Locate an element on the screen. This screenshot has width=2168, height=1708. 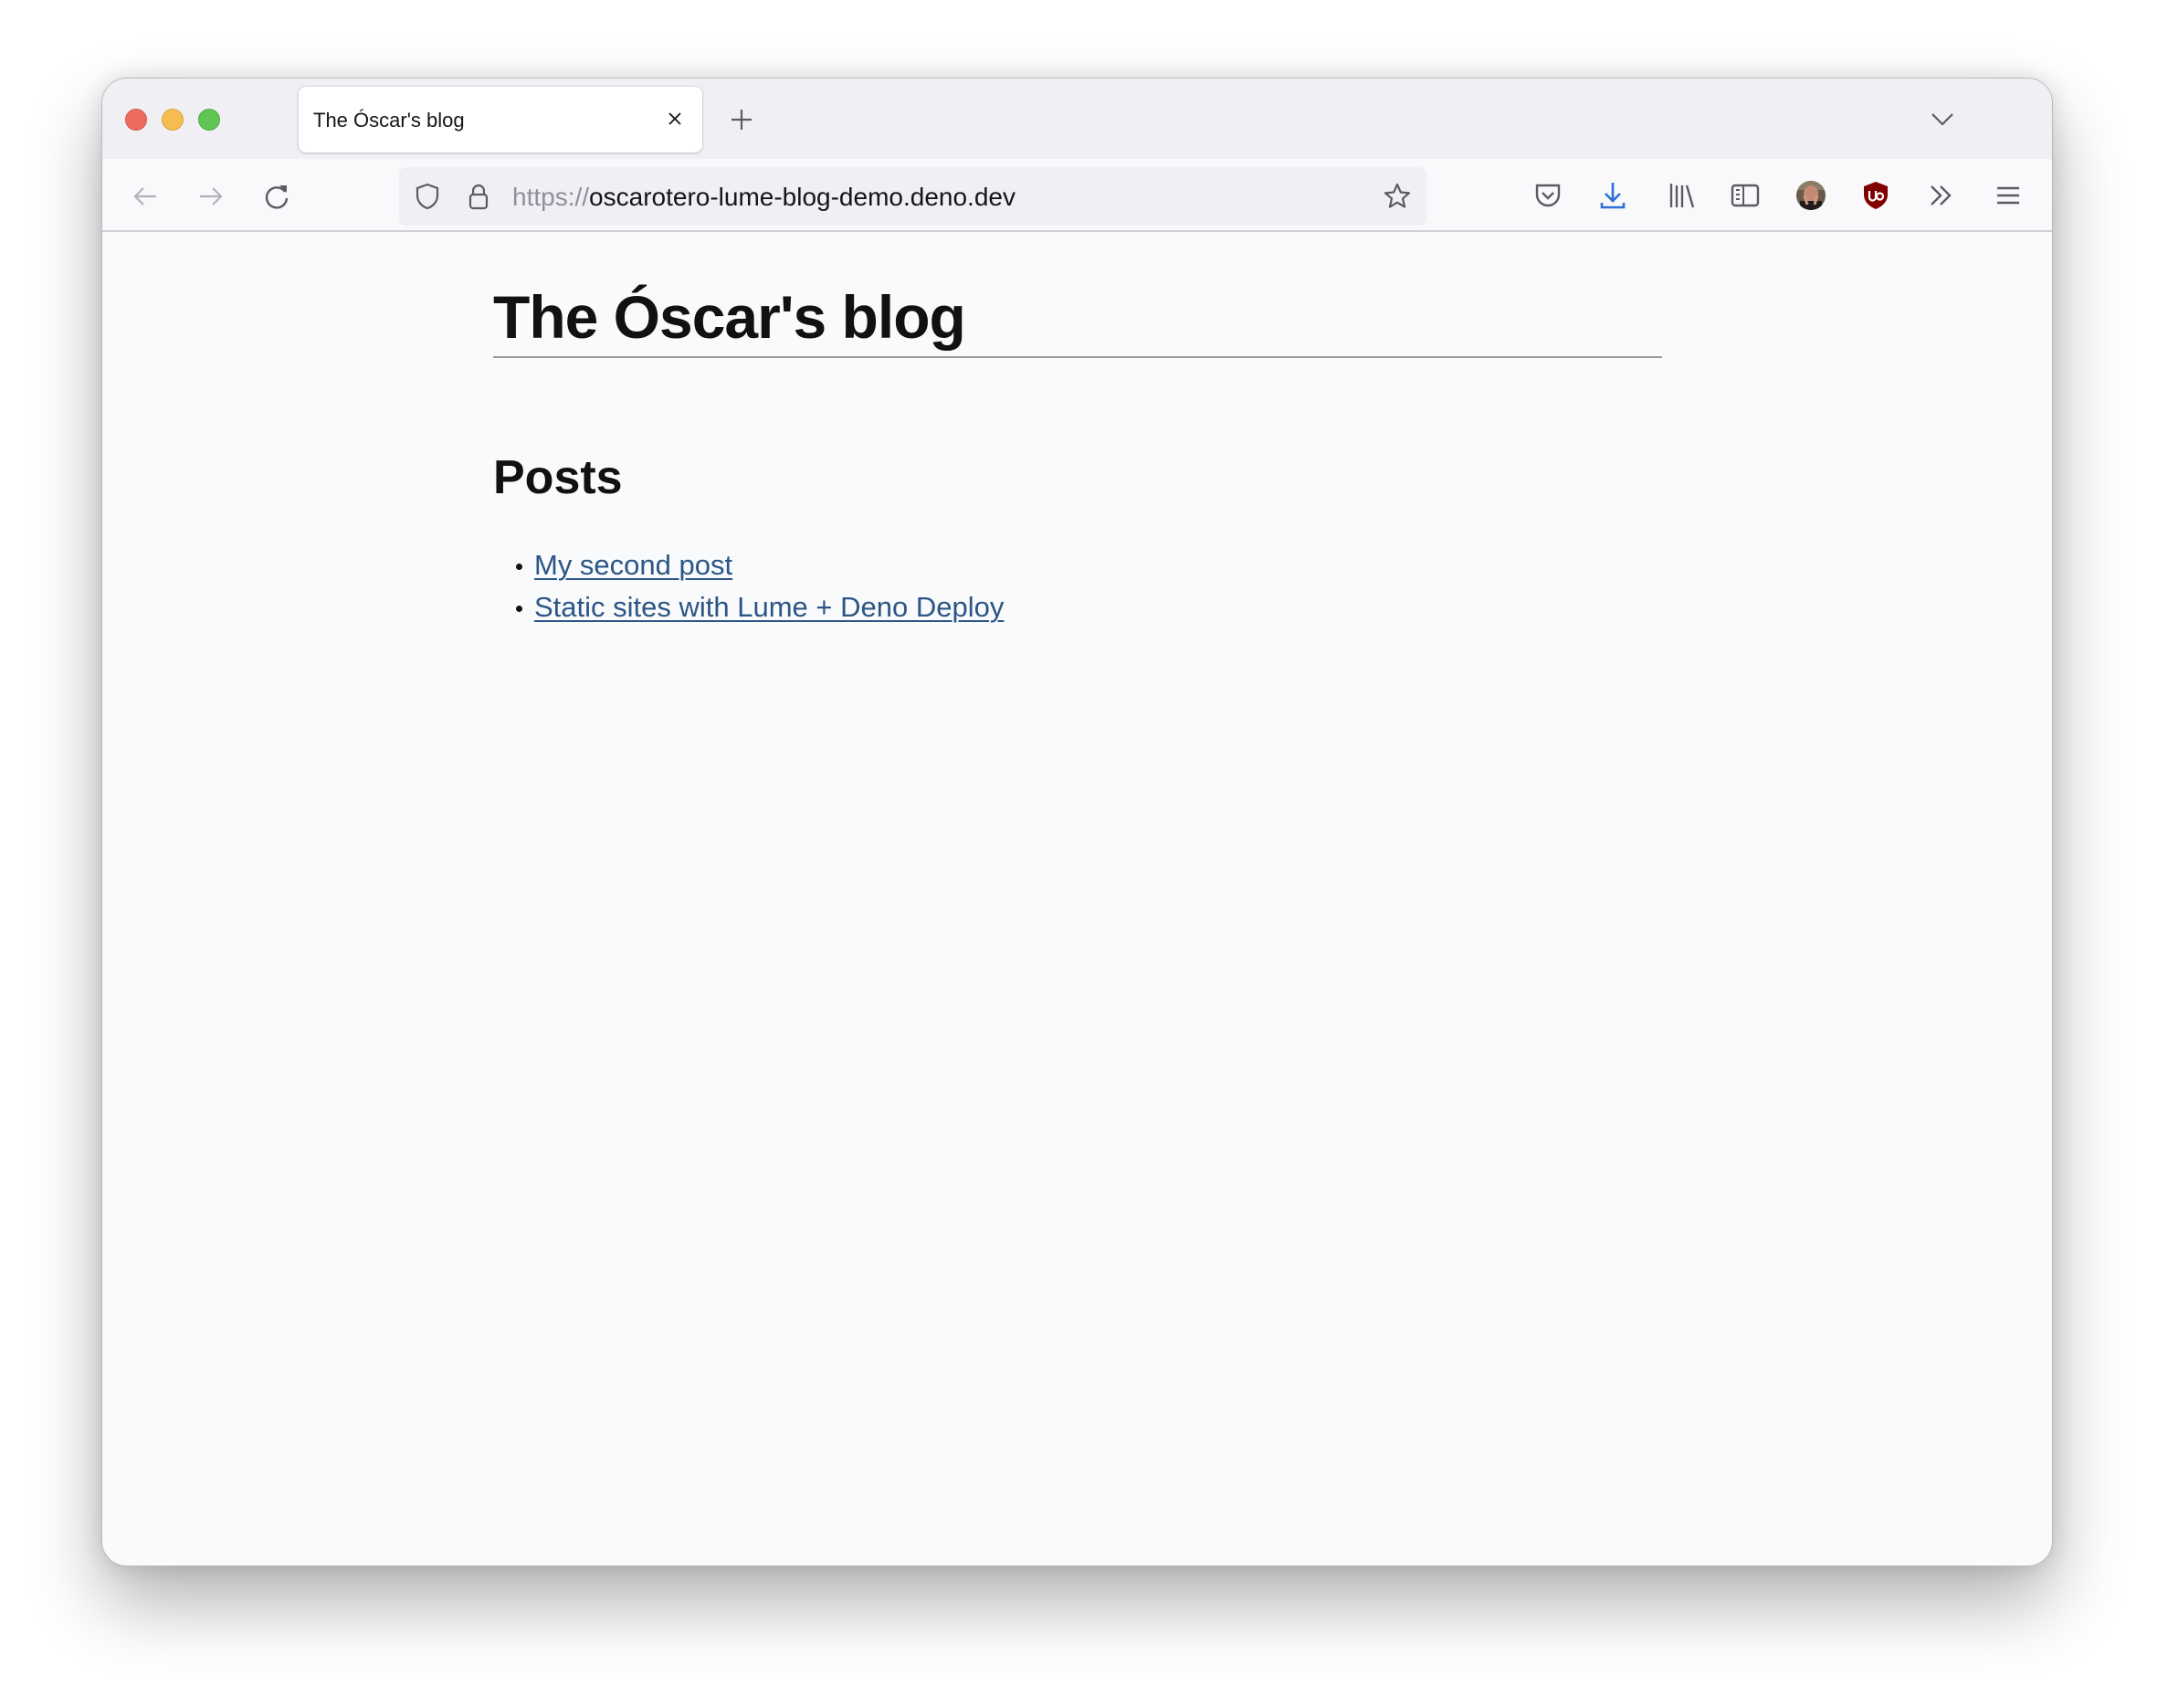
site-title: The Óscar's blog is located at coordinates (1078, 317).